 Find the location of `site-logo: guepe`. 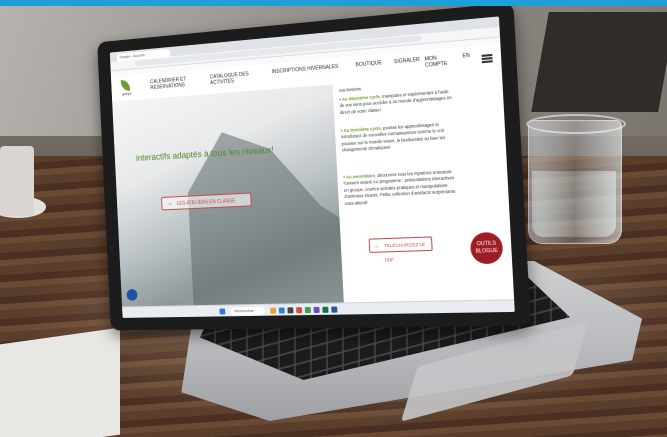

site-logo: guepe is located at coordinates (126, 88).